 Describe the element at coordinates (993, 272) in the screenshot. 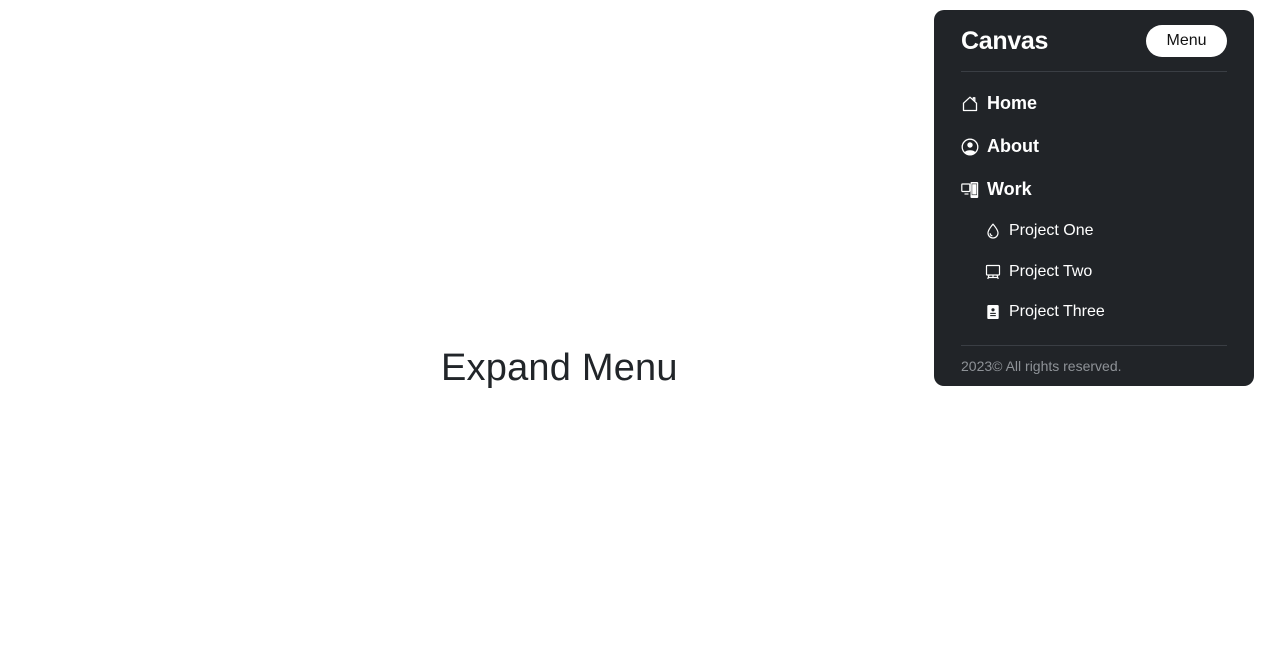

I see `easel-icon` at that location.